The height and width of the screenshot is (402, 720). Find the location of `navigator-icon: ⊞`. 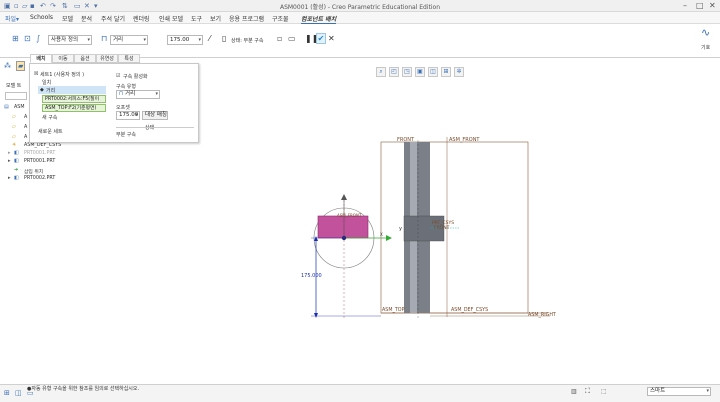

navigator-icon: ⊞ is located at coordinates (7, 393).